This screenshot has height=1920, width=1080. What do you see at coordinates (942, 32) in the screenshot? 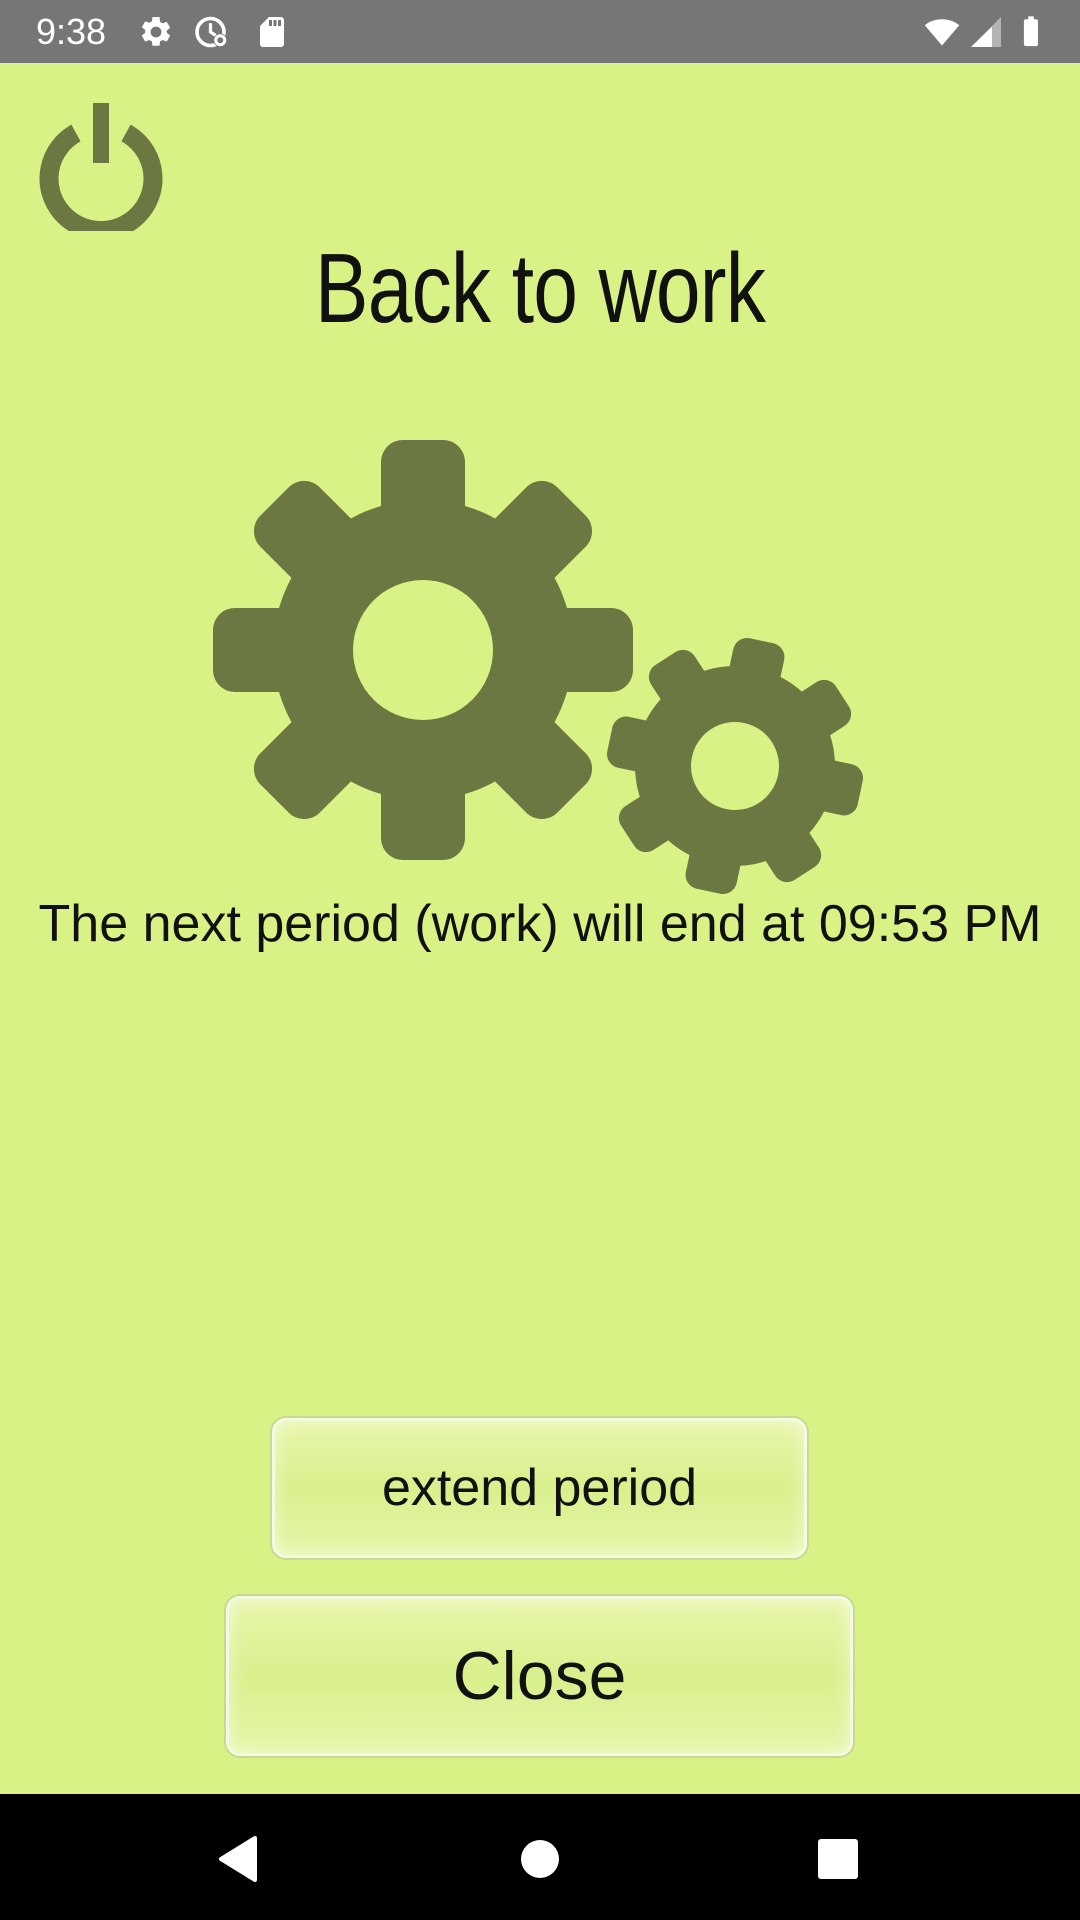
I see `wifi-icon` at bounding box center [942, 32].